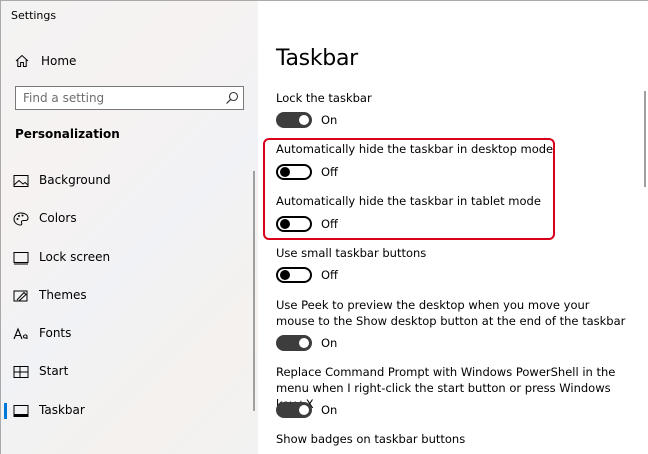 The height and width of the screenshot is (454, 648). I want to click on toggle-peek, so click(294, 343).